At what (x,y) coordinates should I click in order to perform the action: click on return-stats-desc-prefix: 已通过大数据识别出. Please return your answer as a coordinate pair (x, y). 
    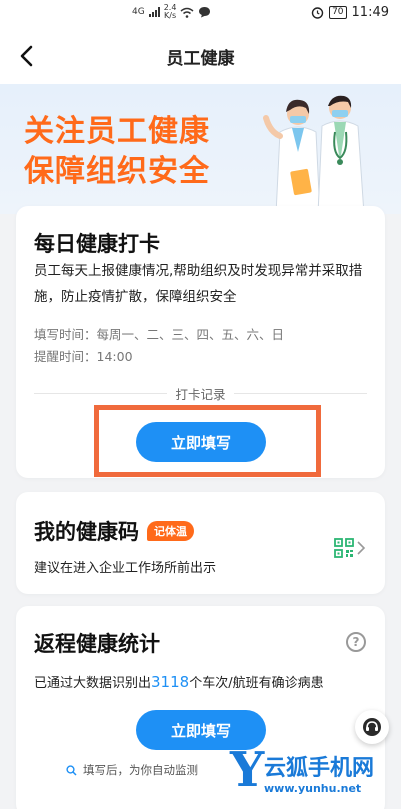
    Looking at the image, I should click on (93, 683).